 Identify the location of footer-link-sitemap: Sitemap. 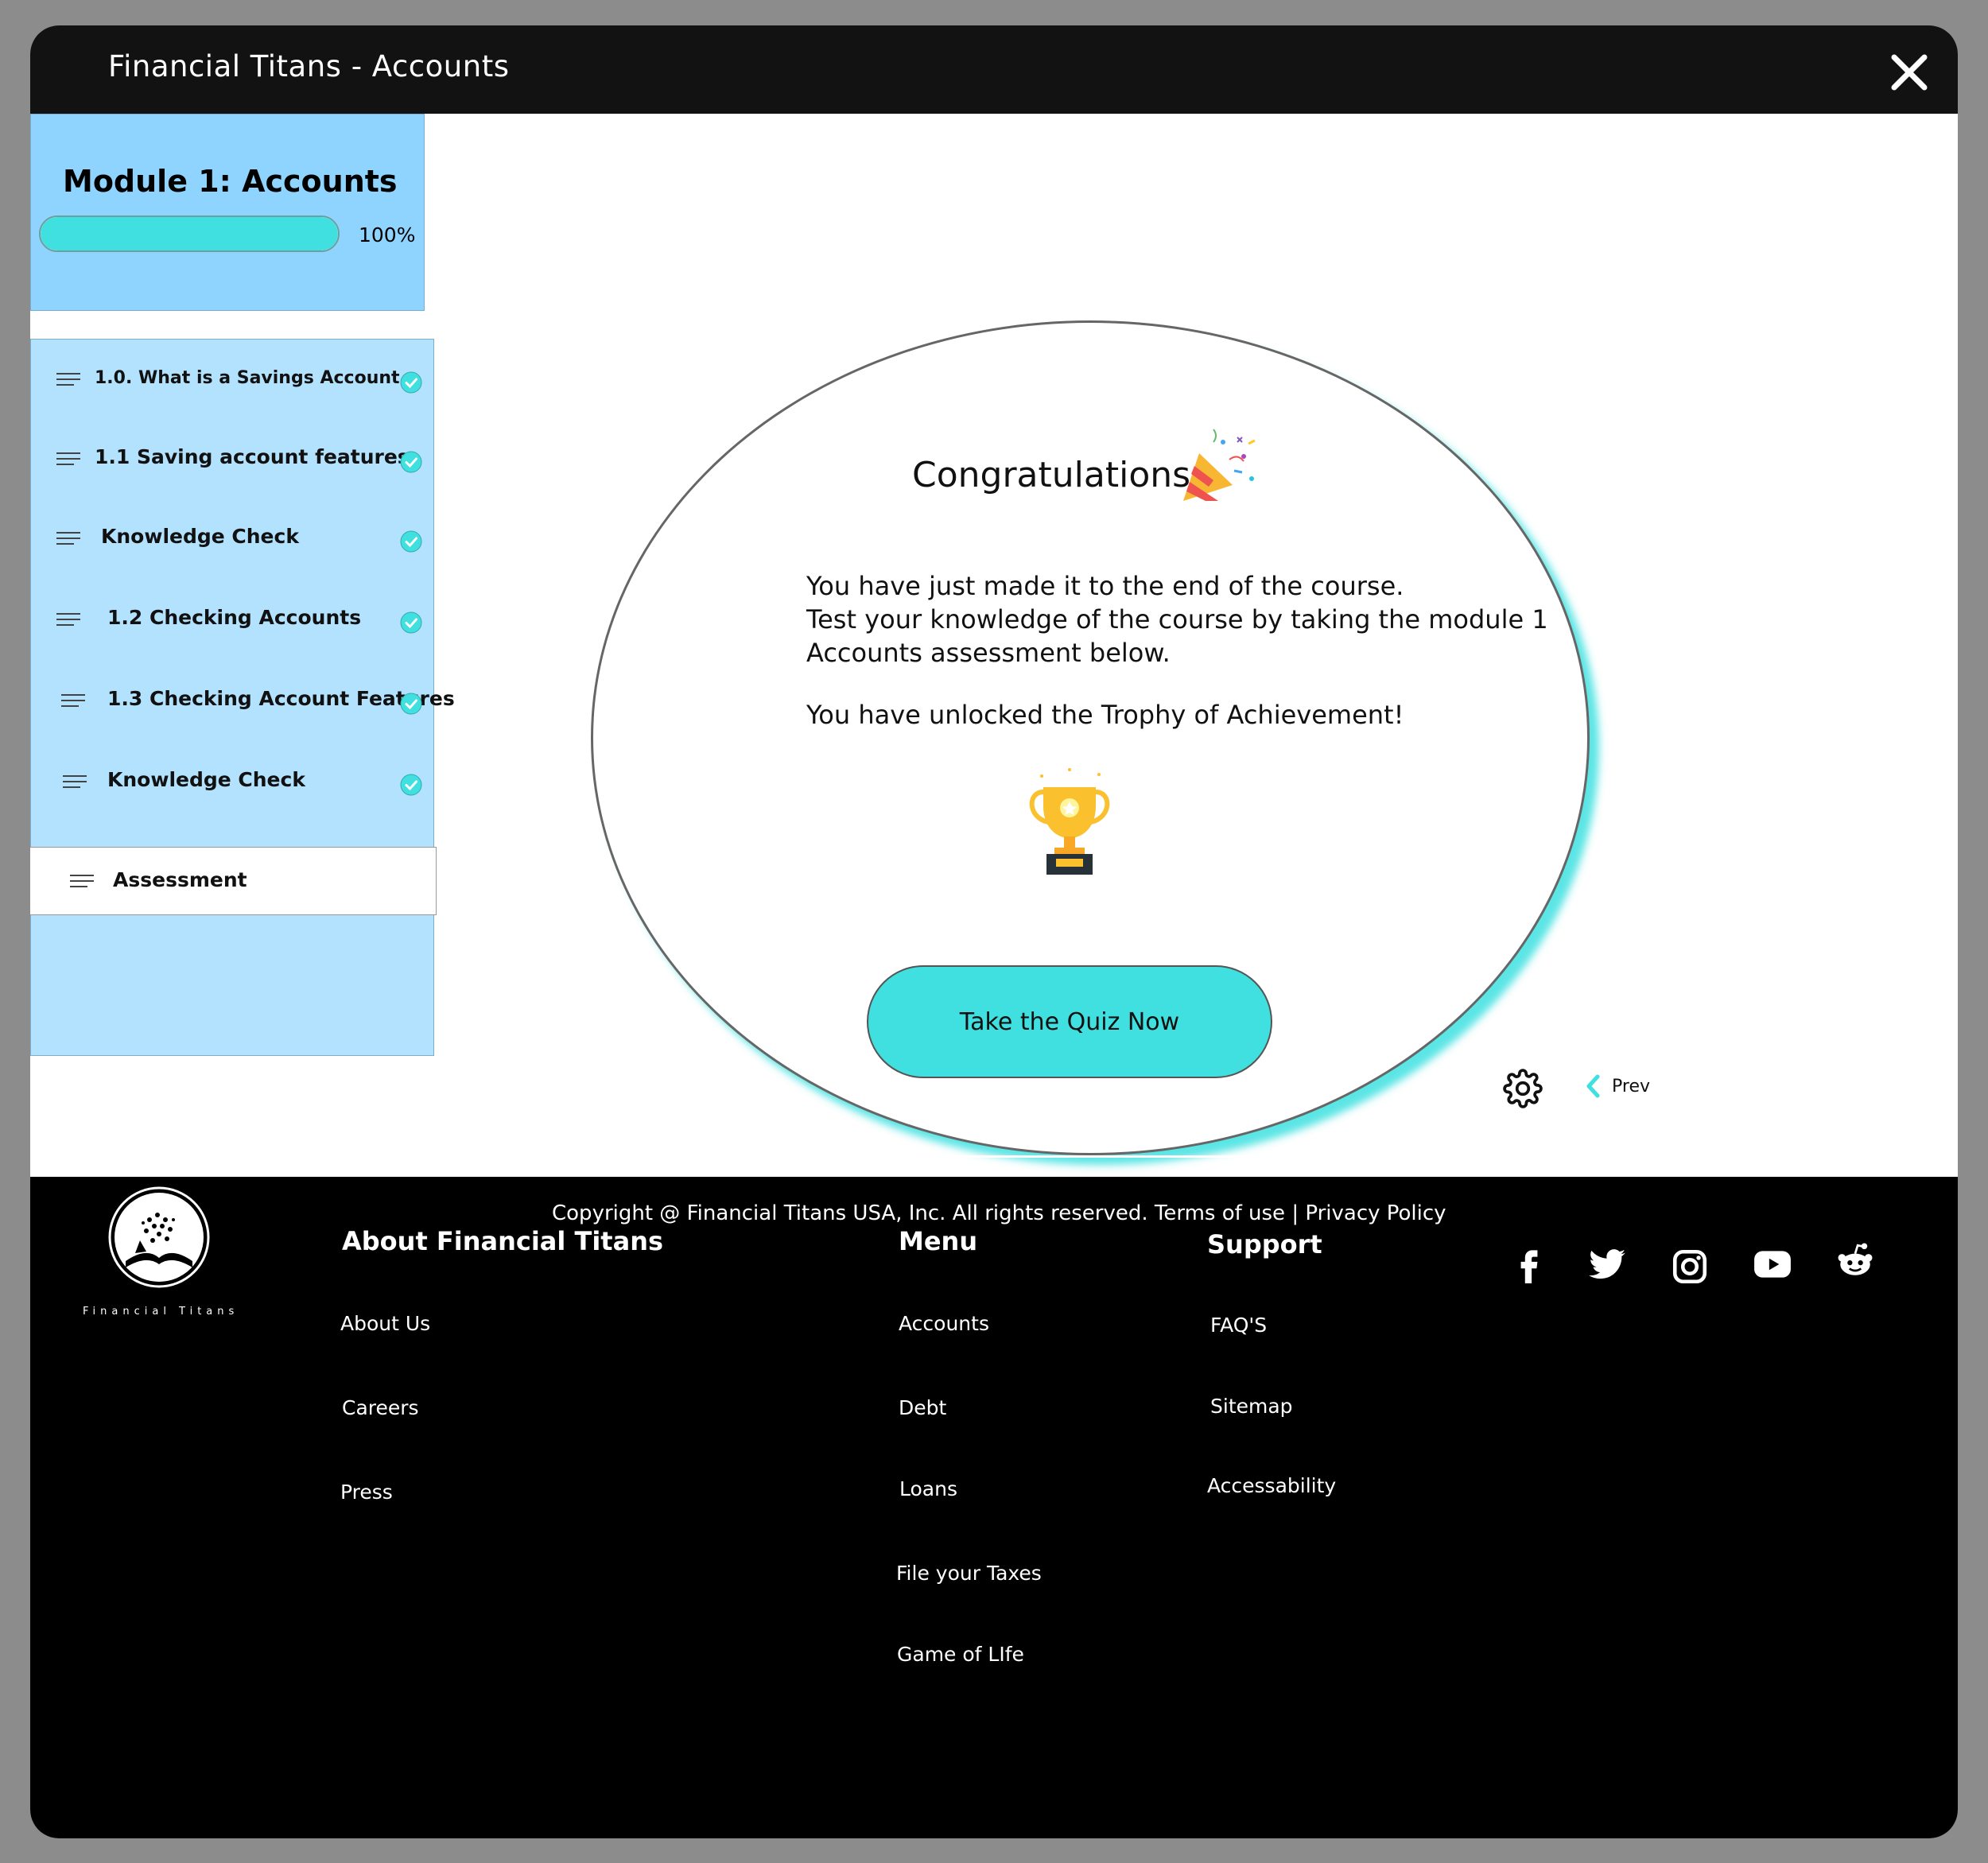
(1251, 1406).